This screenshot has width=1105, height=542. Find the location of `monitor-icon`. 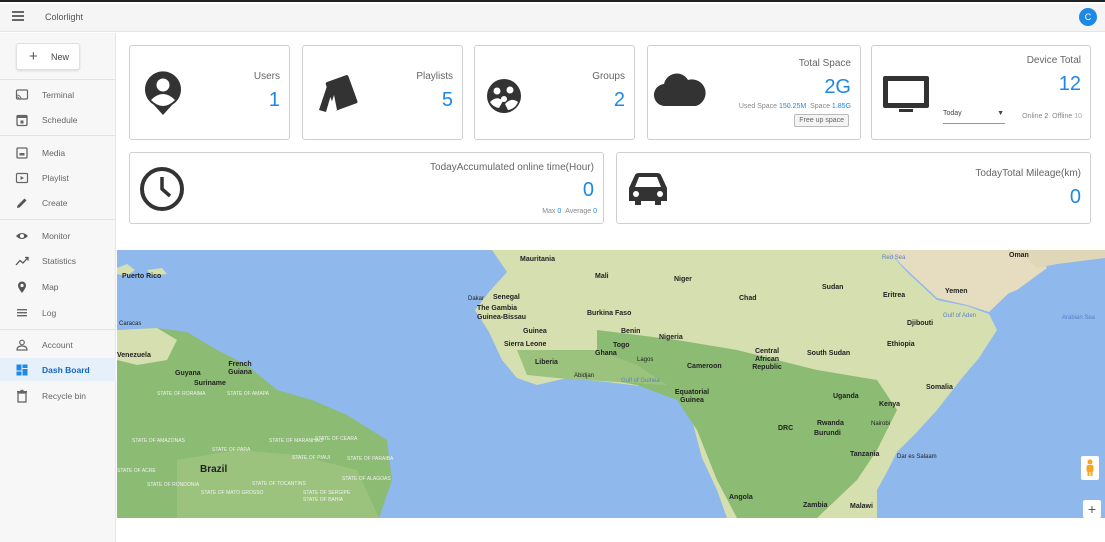

monitor-icon is located at coordinates (906, 94).